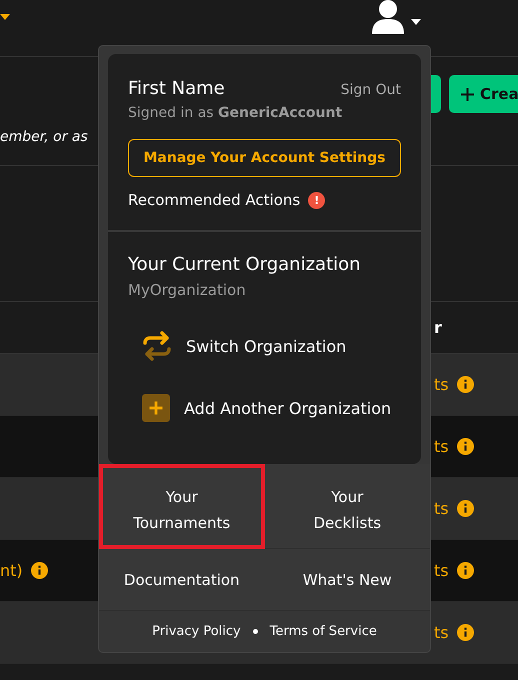 This screenshot has height=680, width=518. What do you see at coordinates (44, 137) in the screenshot?
I see `intro-text: ember, or as` at bounding box center [44, 137].